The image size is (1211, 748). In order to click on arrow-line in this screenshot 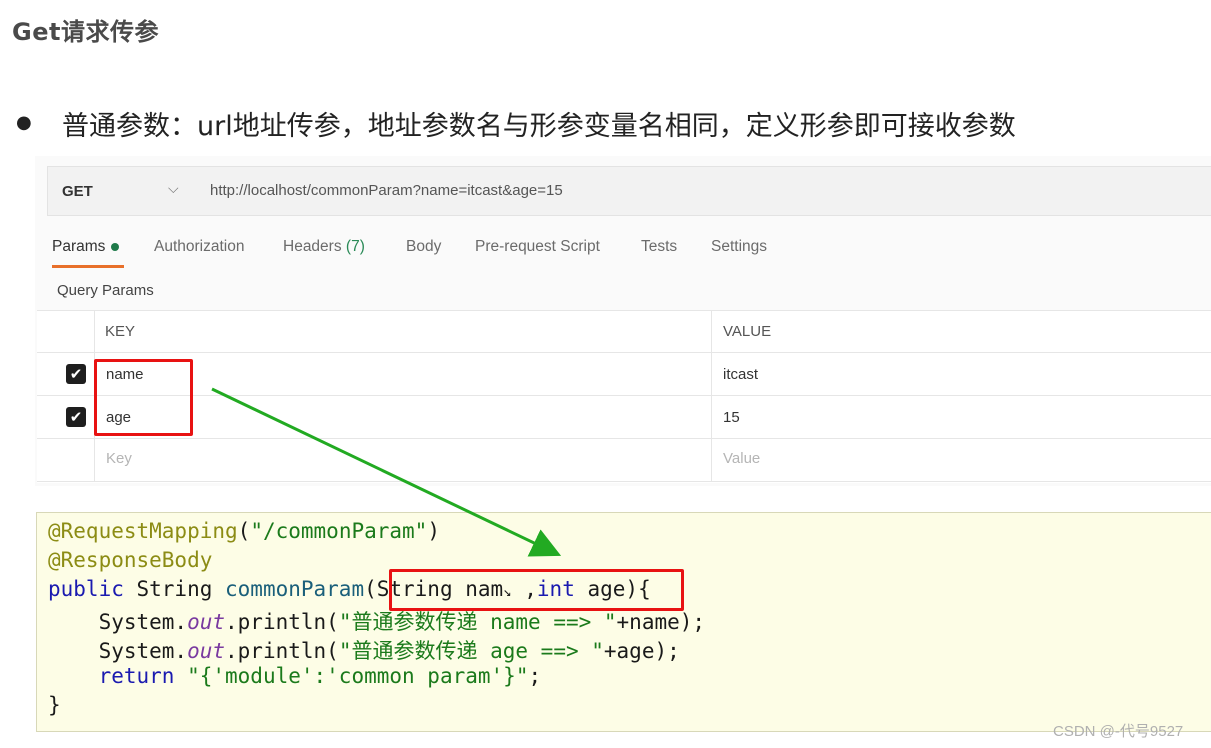, I will do `click(386, 472)`.